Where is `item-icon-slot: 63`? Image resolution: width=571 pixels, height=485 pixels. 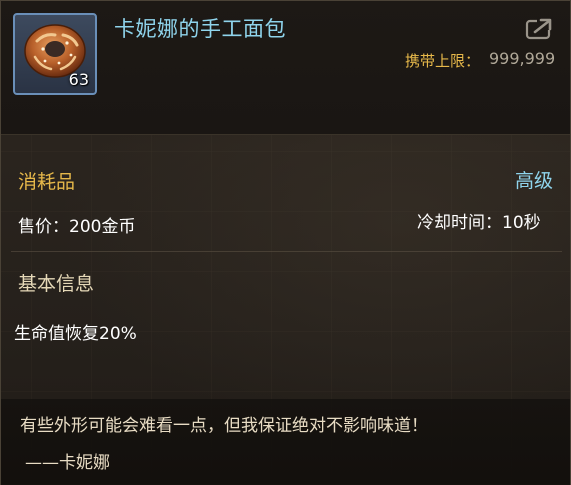
item-icon-slot: 63 is located at coordinates (55, 54).